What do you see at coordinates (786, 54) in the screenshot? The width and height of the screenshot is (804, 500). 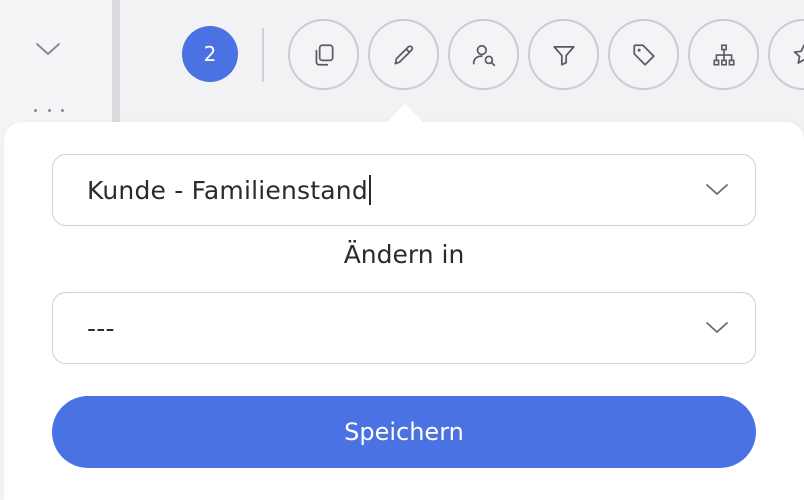 I see `favorite-button` at bounding box center [786, 54].